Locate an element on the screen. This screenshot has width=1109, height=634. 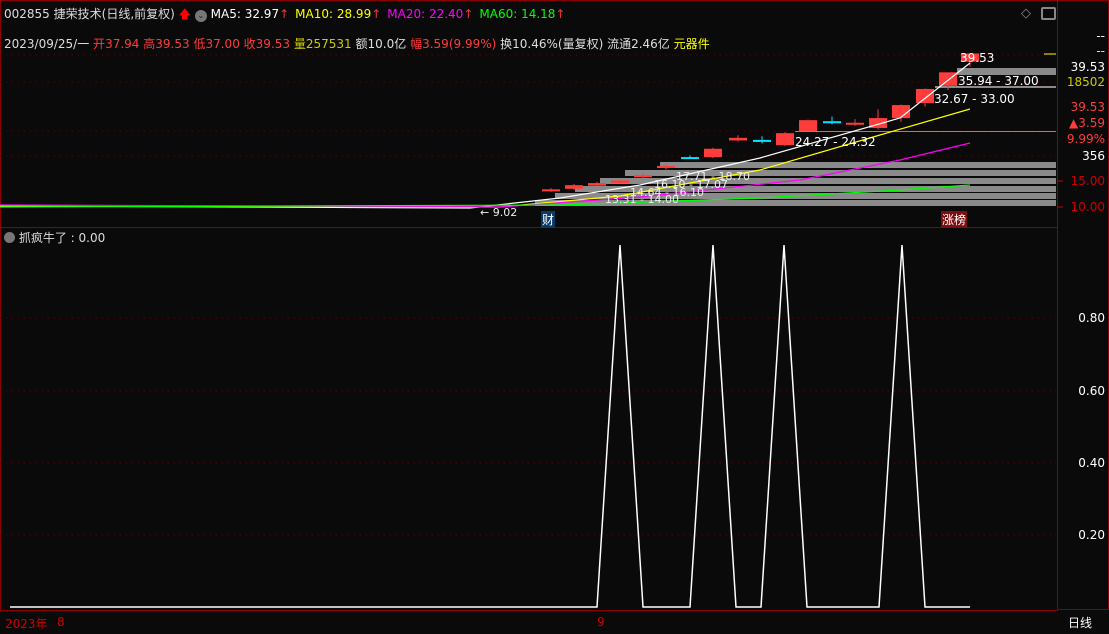
change: 3.59(9.99%) is located at coordinates (459, 44).